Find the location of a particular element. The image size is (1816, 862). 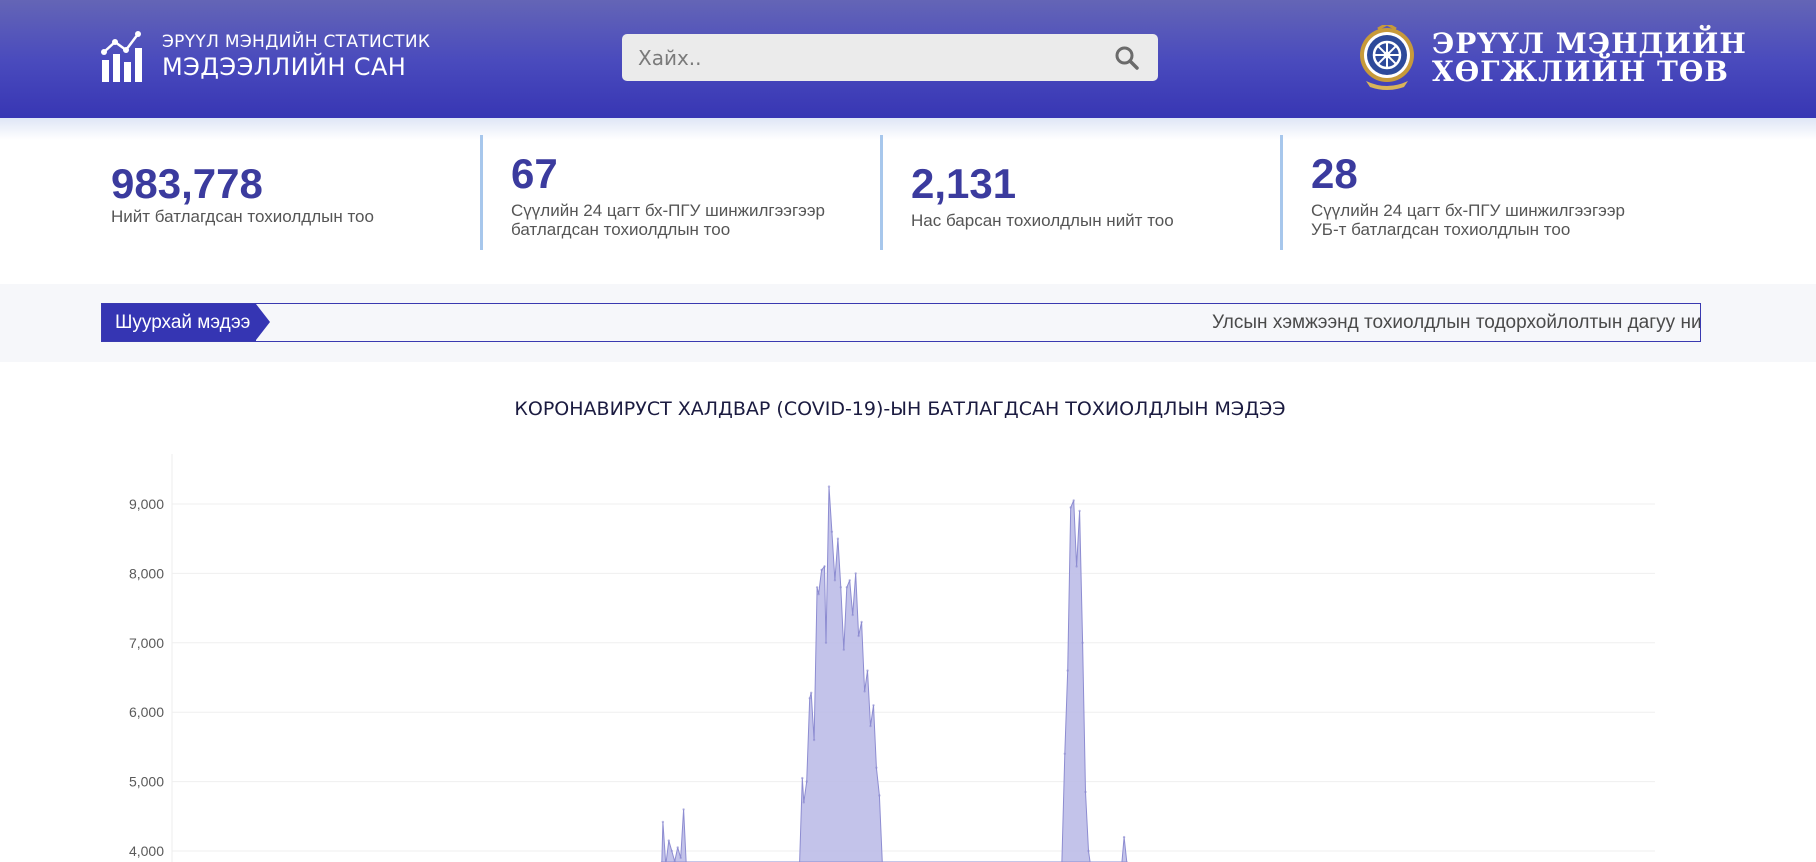

stat-value: 67 is located at coordinates (534, 173).